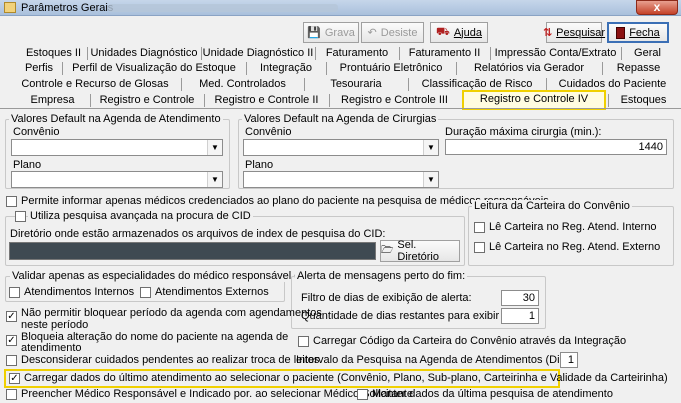 The height and width of the screenshot is (403, 681). What do you see at coordinates (212, 292) in the screenshot?
I see `atend-externos-label: Atendimentos Externos` at bounding box center [212, 292].